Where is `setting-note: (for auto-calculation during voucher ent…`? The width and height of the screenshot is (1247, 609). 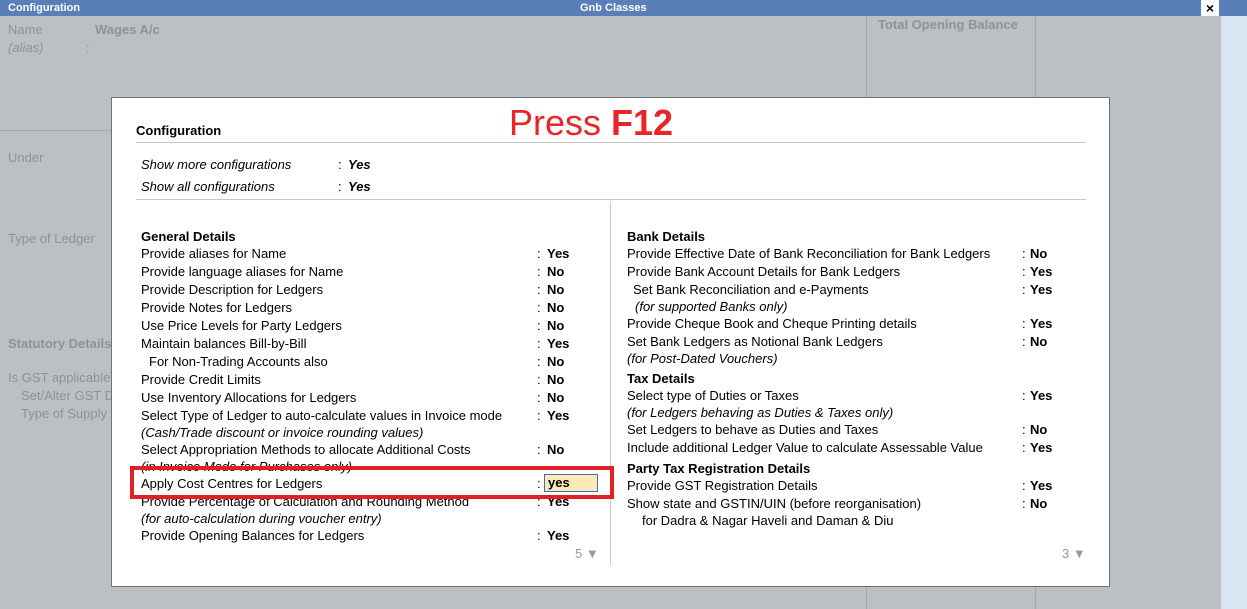 setting-note: (for auto-calculation during voucher ent… is located at coordinates (261, 518).